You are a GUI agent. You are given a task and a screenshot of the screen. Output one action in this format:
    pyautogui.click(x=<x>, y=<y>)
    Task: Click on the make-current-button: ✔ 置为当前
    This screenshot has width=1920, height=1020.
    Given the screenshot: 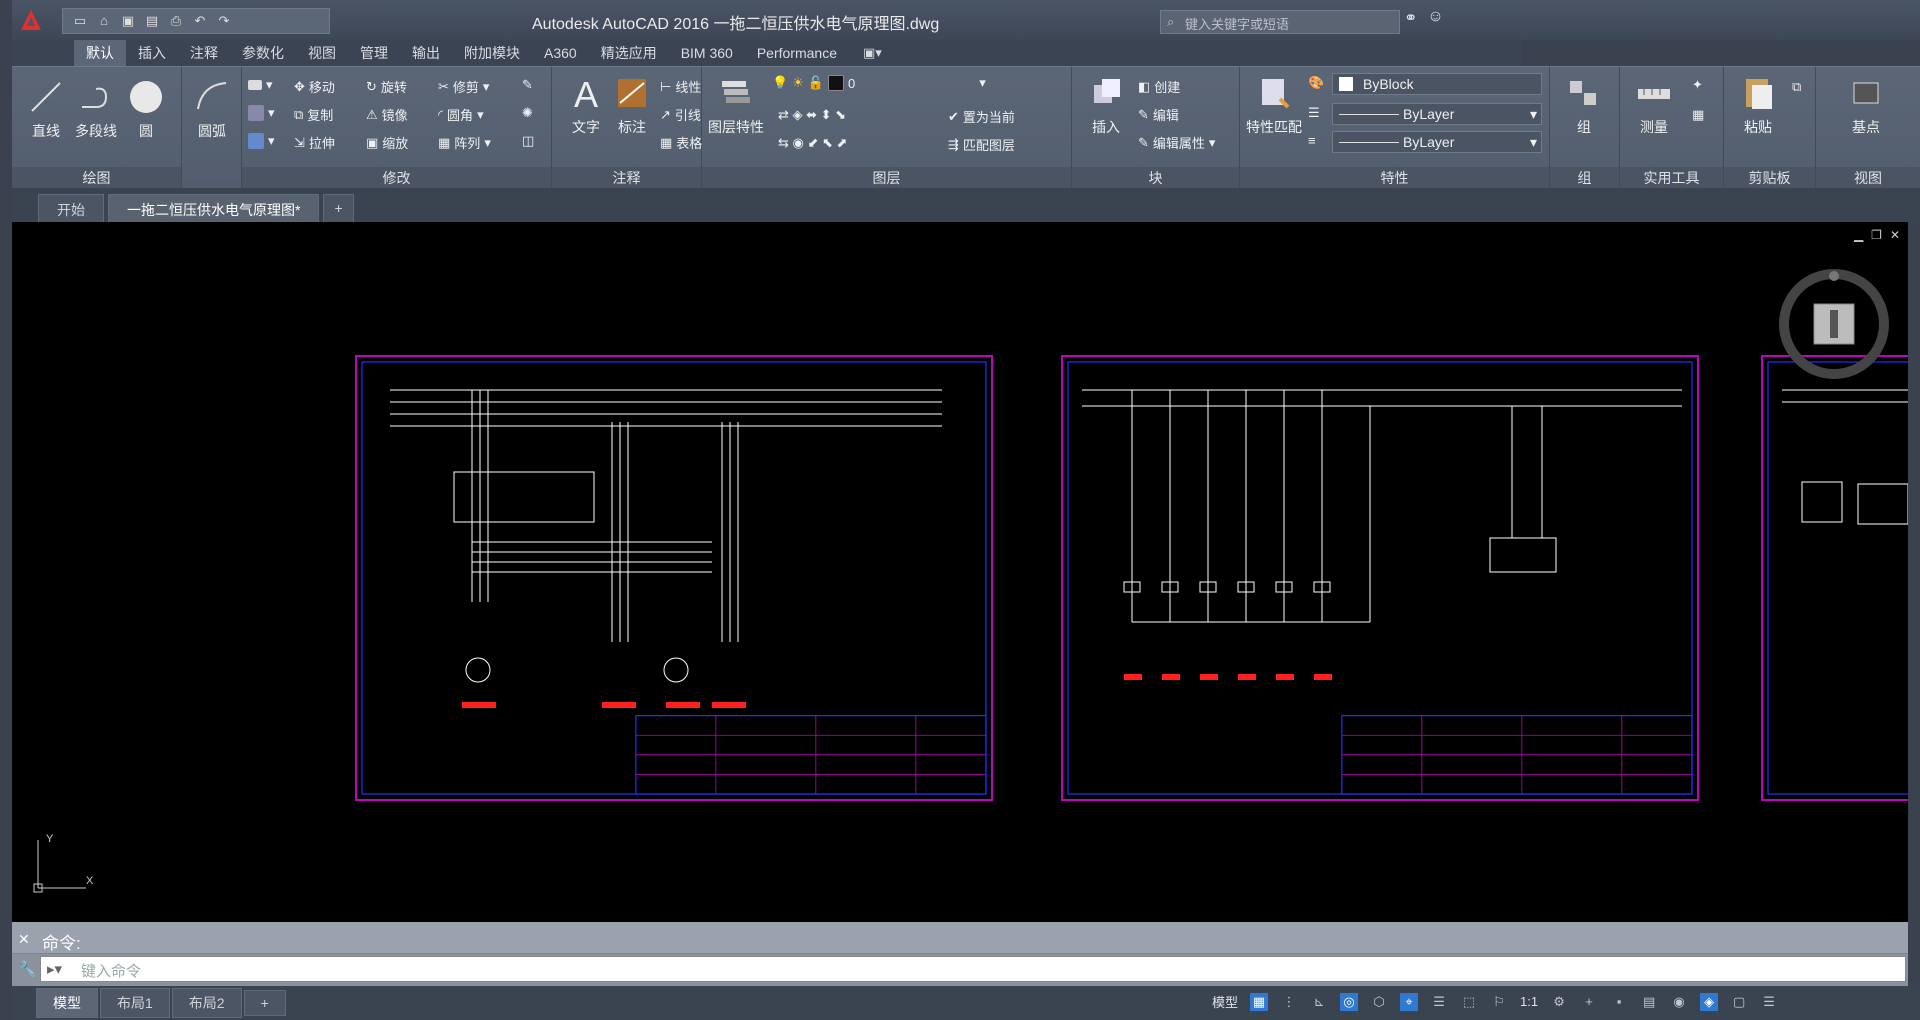 What is the action you would take?
    pyautogui.click(x=981, y=116)
    